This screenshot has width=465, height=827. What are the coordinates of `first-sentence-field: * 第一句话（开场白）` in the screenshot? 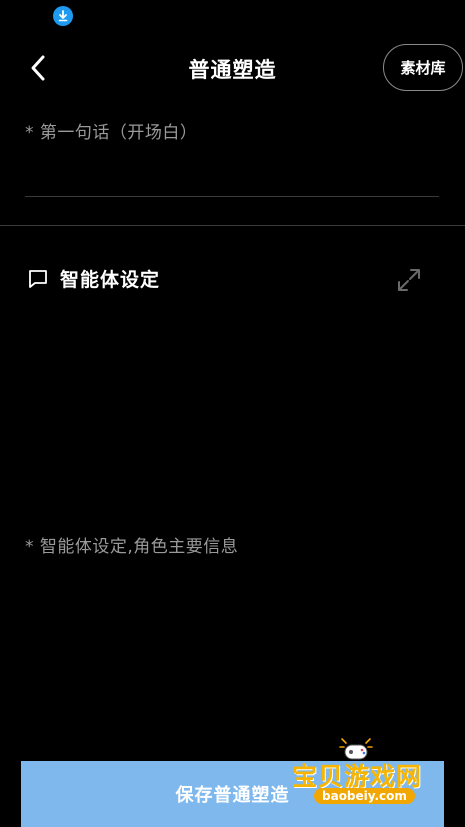 It's located at (232, 157).